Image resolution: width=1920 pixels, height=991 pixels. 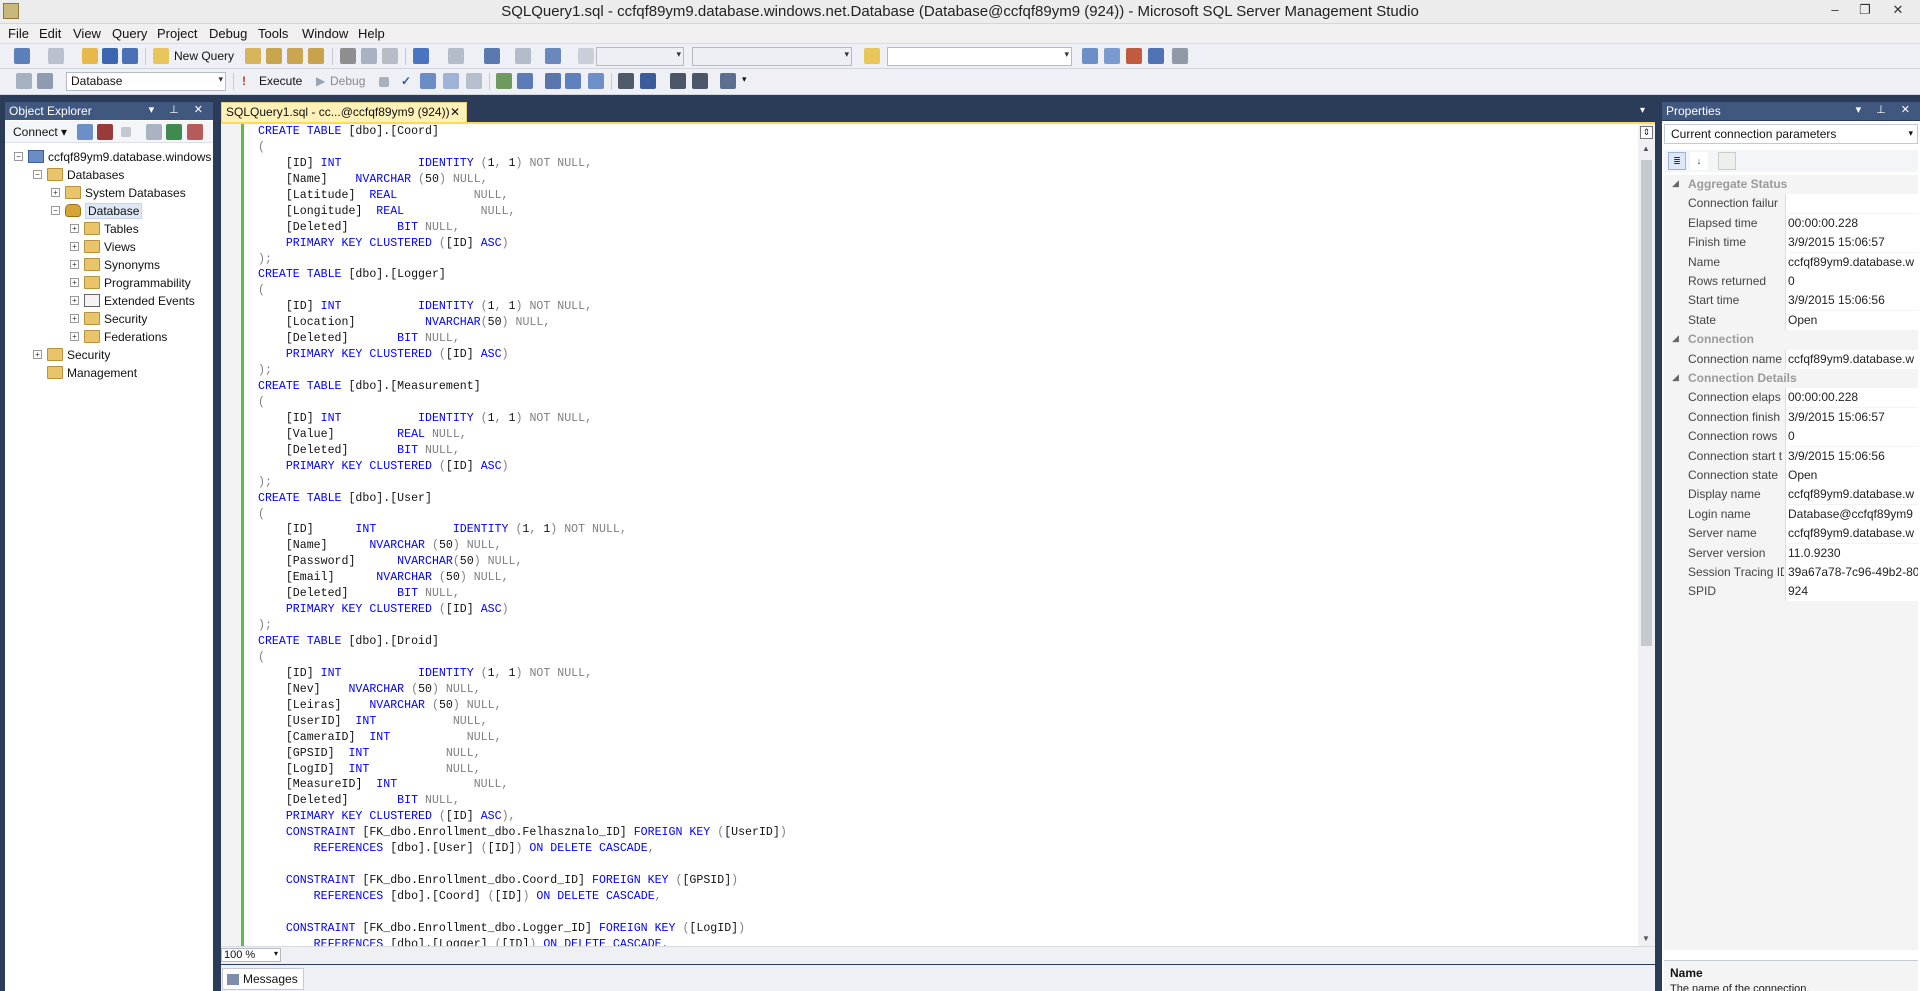 I want to click on xmla-query-icon, so click(x=316, y=56).